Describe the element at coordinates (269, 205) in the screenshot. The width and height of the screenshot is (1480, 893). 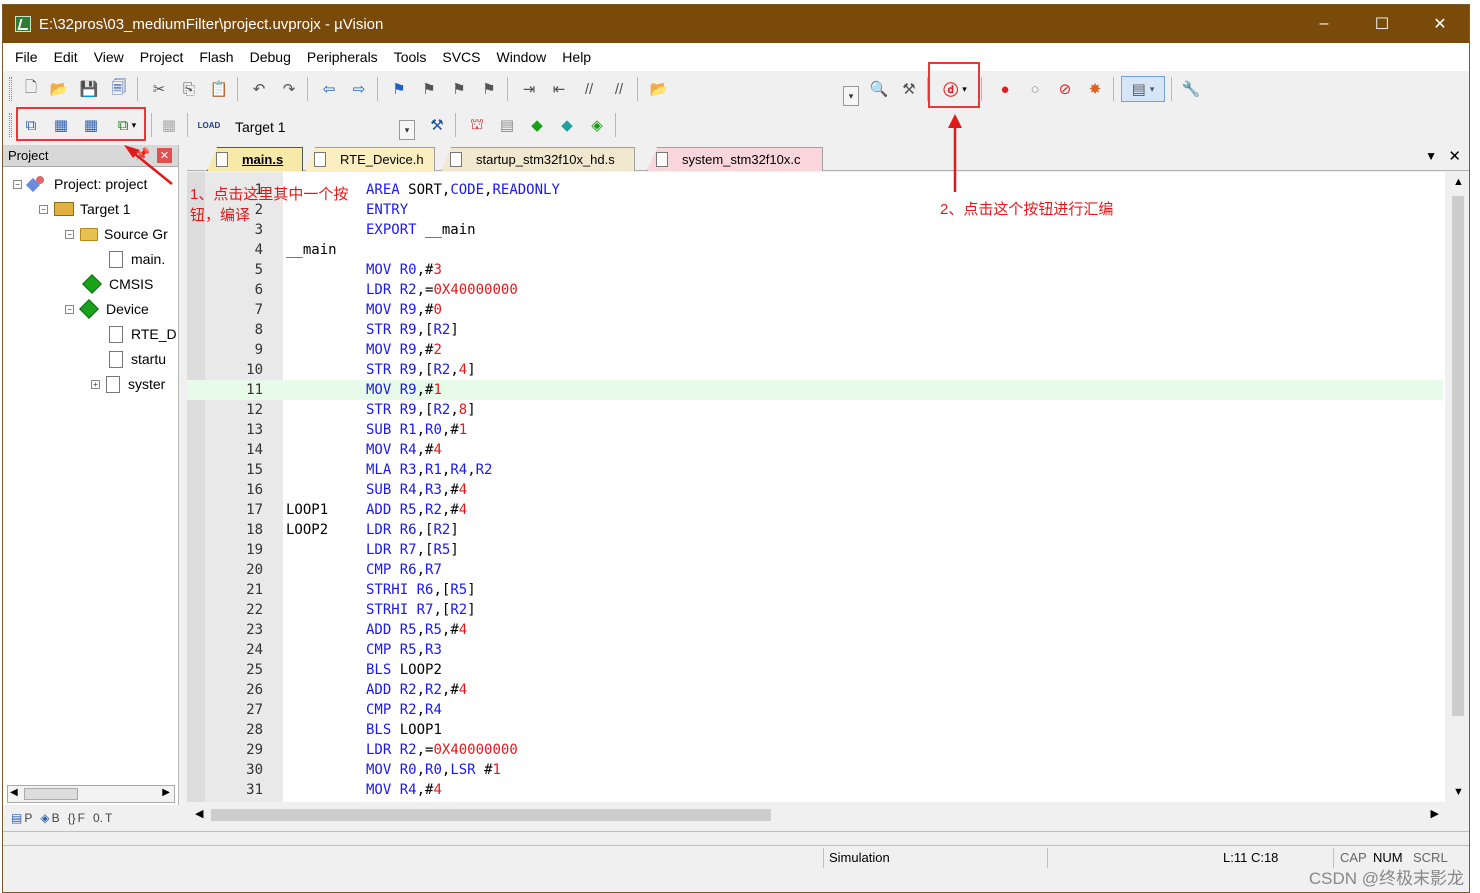
I see `annotation-note-build: 1、点击这里其中一个按钮，编译` at that location.